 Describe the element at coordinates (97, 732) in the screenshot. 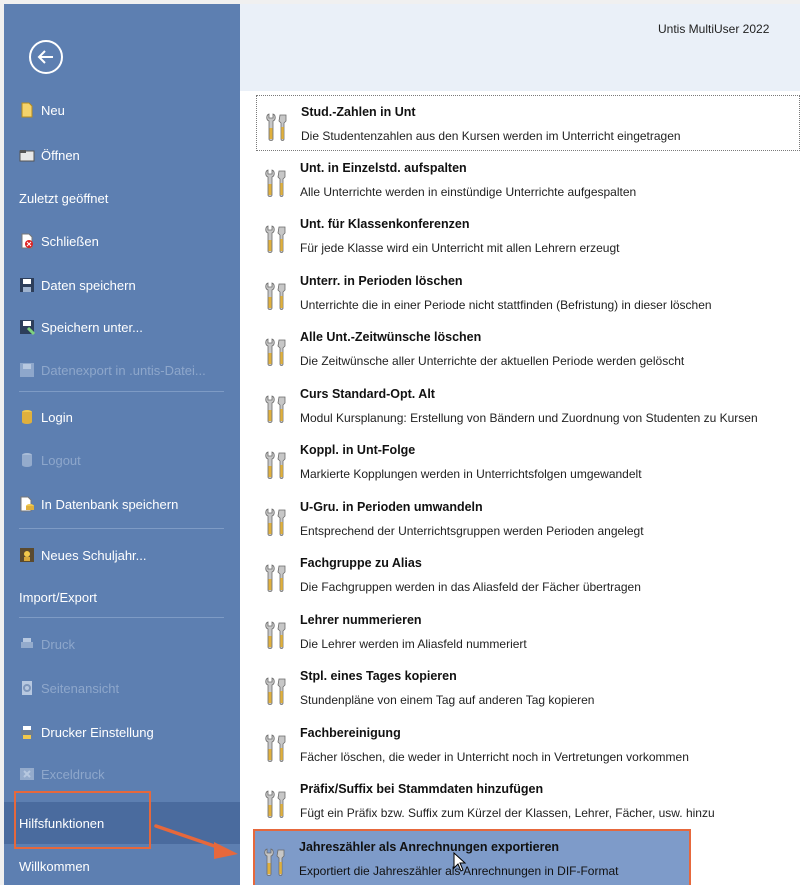

I see `menu-printer-settings-label: Drucker Einstellung` at that location.